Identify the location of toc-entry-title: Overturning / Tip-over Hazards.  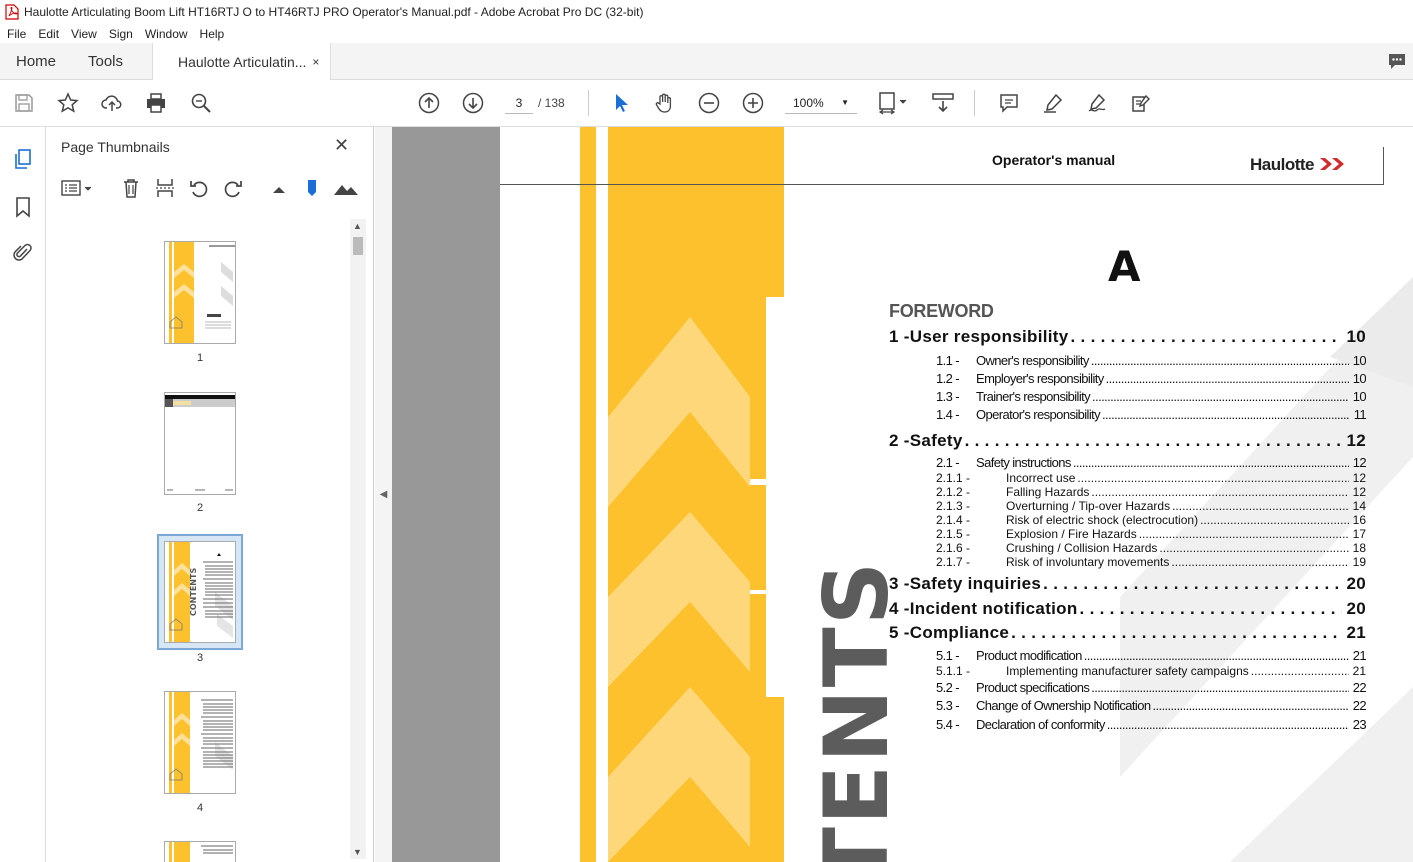
(1088, 506).